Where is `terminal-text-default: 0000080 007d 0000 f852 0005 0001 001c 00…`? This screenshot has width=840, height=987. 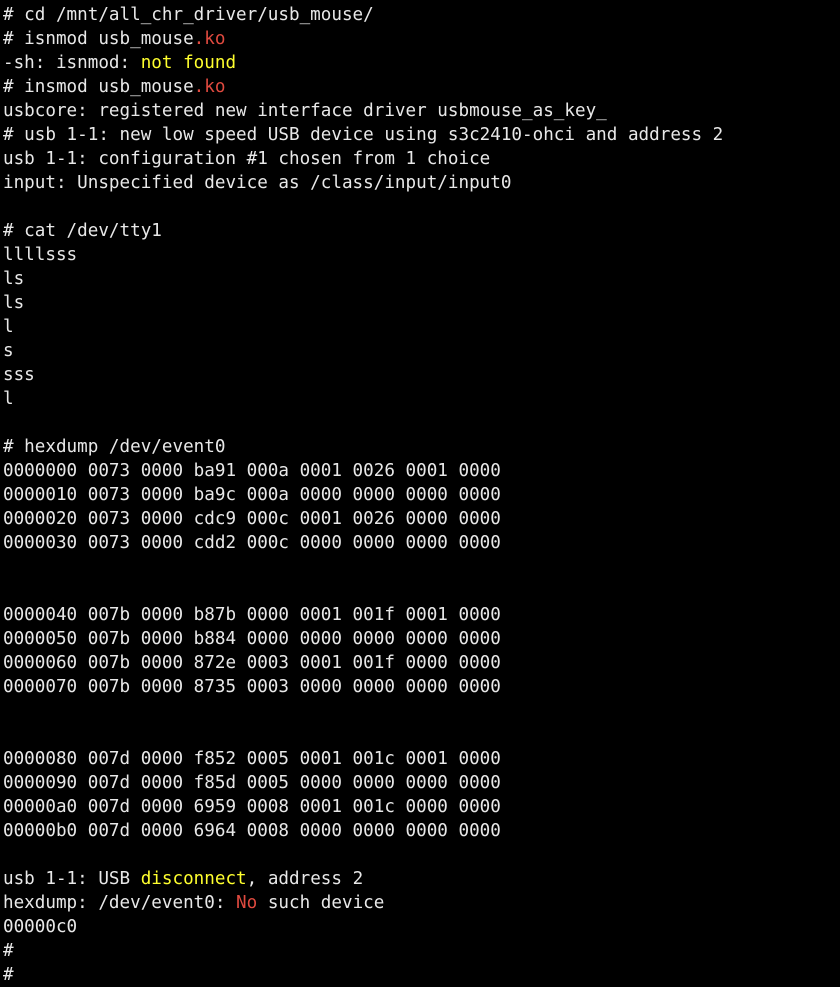 terminal-text-default: 0000080 007d 0000 f852 0005 0001 001c 00… is located at coordinates (252, 759).